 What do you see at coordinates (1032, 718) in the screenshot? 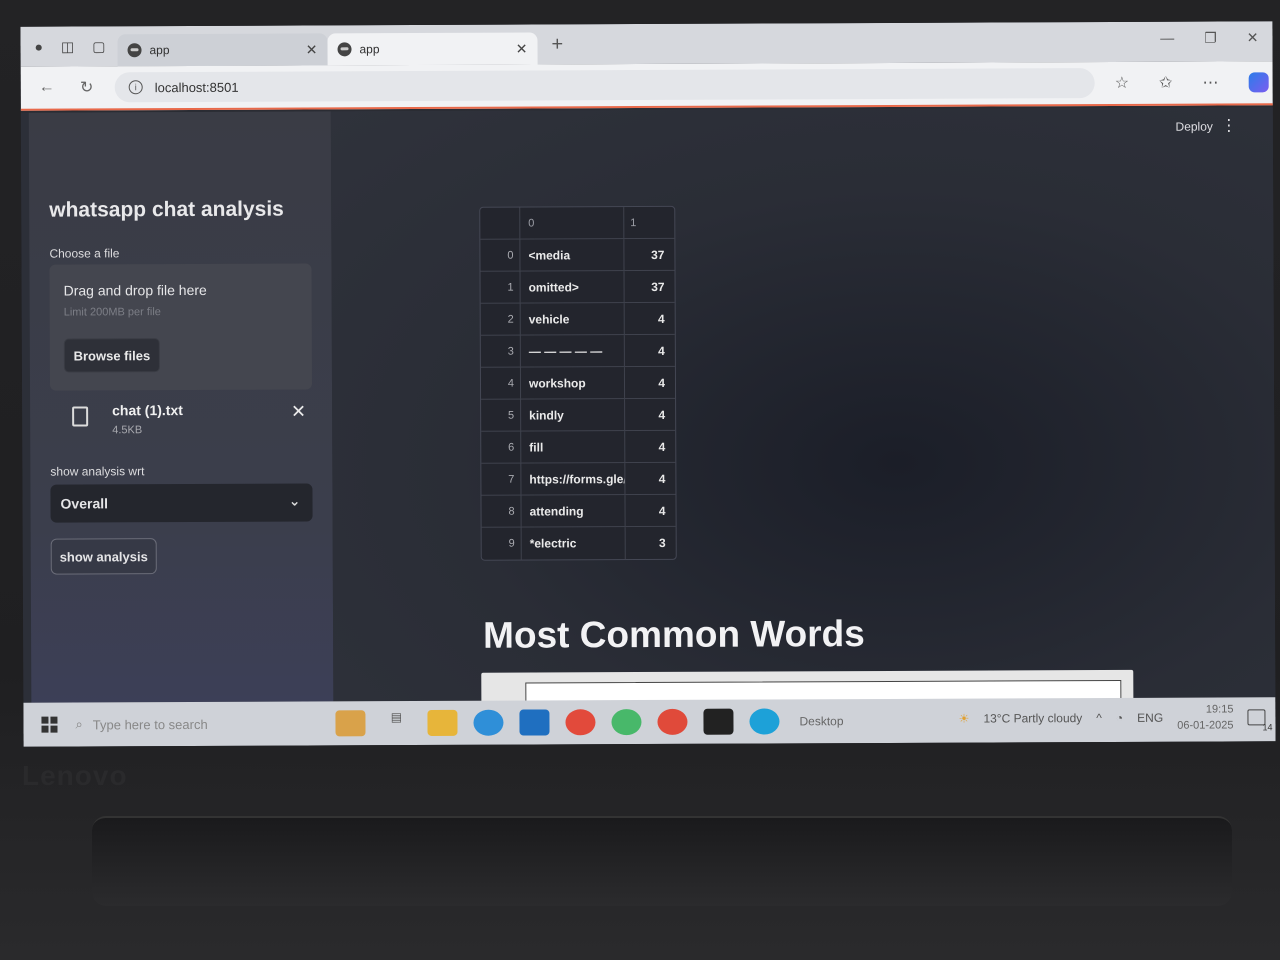
I see `weather-text: 13°C Partly cloudy` at bounding box center [1032, 718].